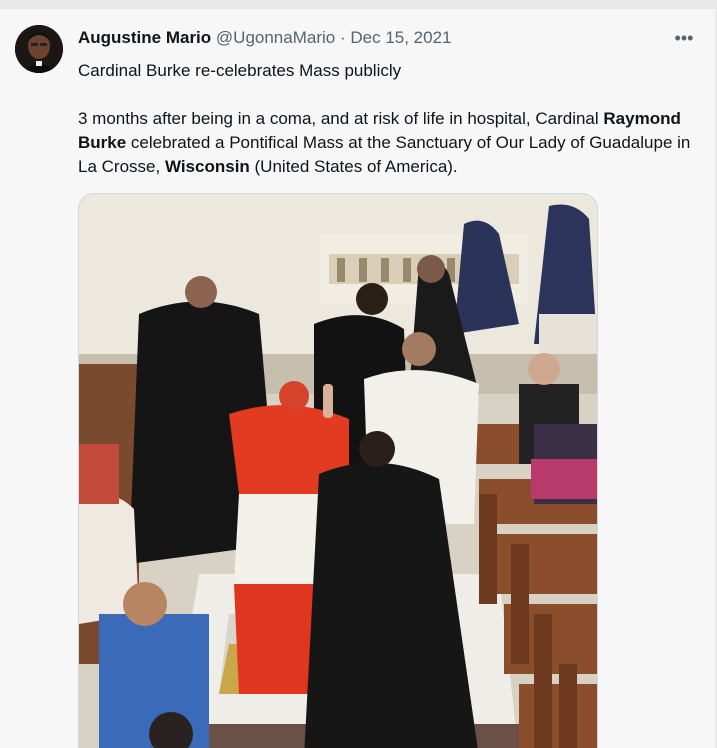 The height and width of the screenshot is (748, 717). What do you see at coordinates (39, 49) in the screenshot?
I see `avatar` at bounding box center [39, 49].